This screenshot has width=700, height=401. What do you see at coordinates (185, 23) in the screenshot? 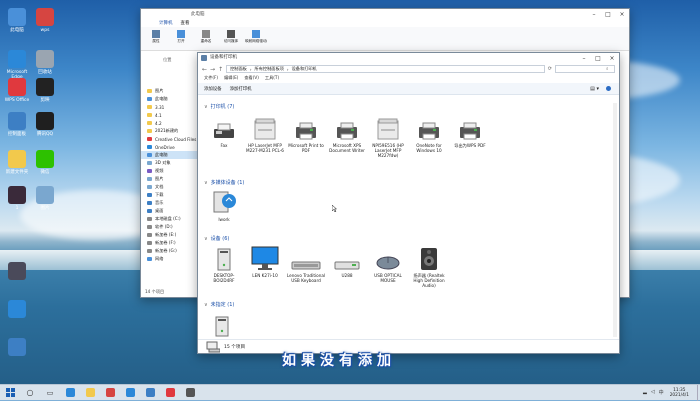
I see `tab-view: 查看` at bounding box center [185, 23].